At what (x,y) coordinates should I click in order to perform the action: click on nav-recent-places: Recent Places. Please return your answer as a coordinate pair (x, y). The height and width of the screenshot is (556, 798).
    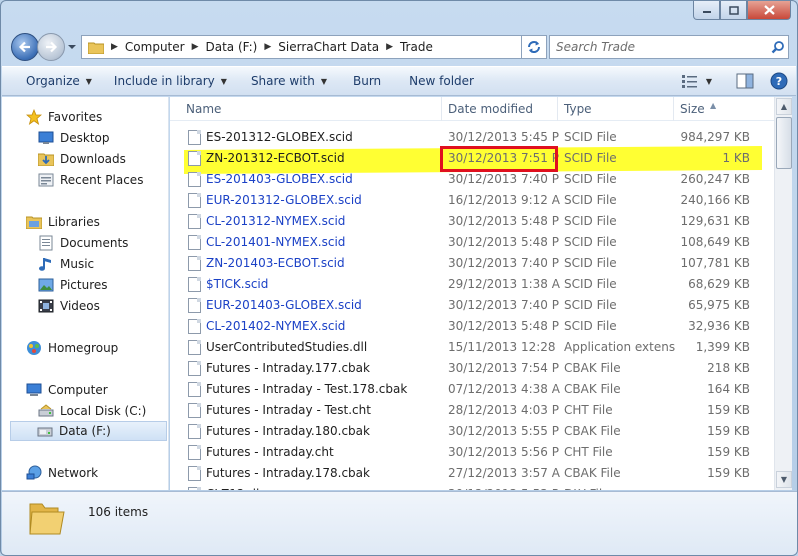
    Looking at the image, I should click on (102, 180).